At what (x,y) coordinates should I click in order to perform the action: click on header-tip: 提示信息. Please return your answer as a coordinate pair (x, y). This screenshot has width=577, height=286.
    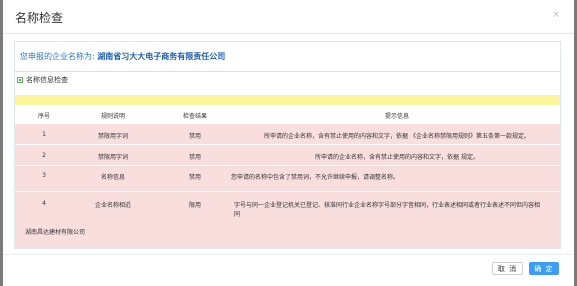
    Looking at the image, I should click on (397, 116).